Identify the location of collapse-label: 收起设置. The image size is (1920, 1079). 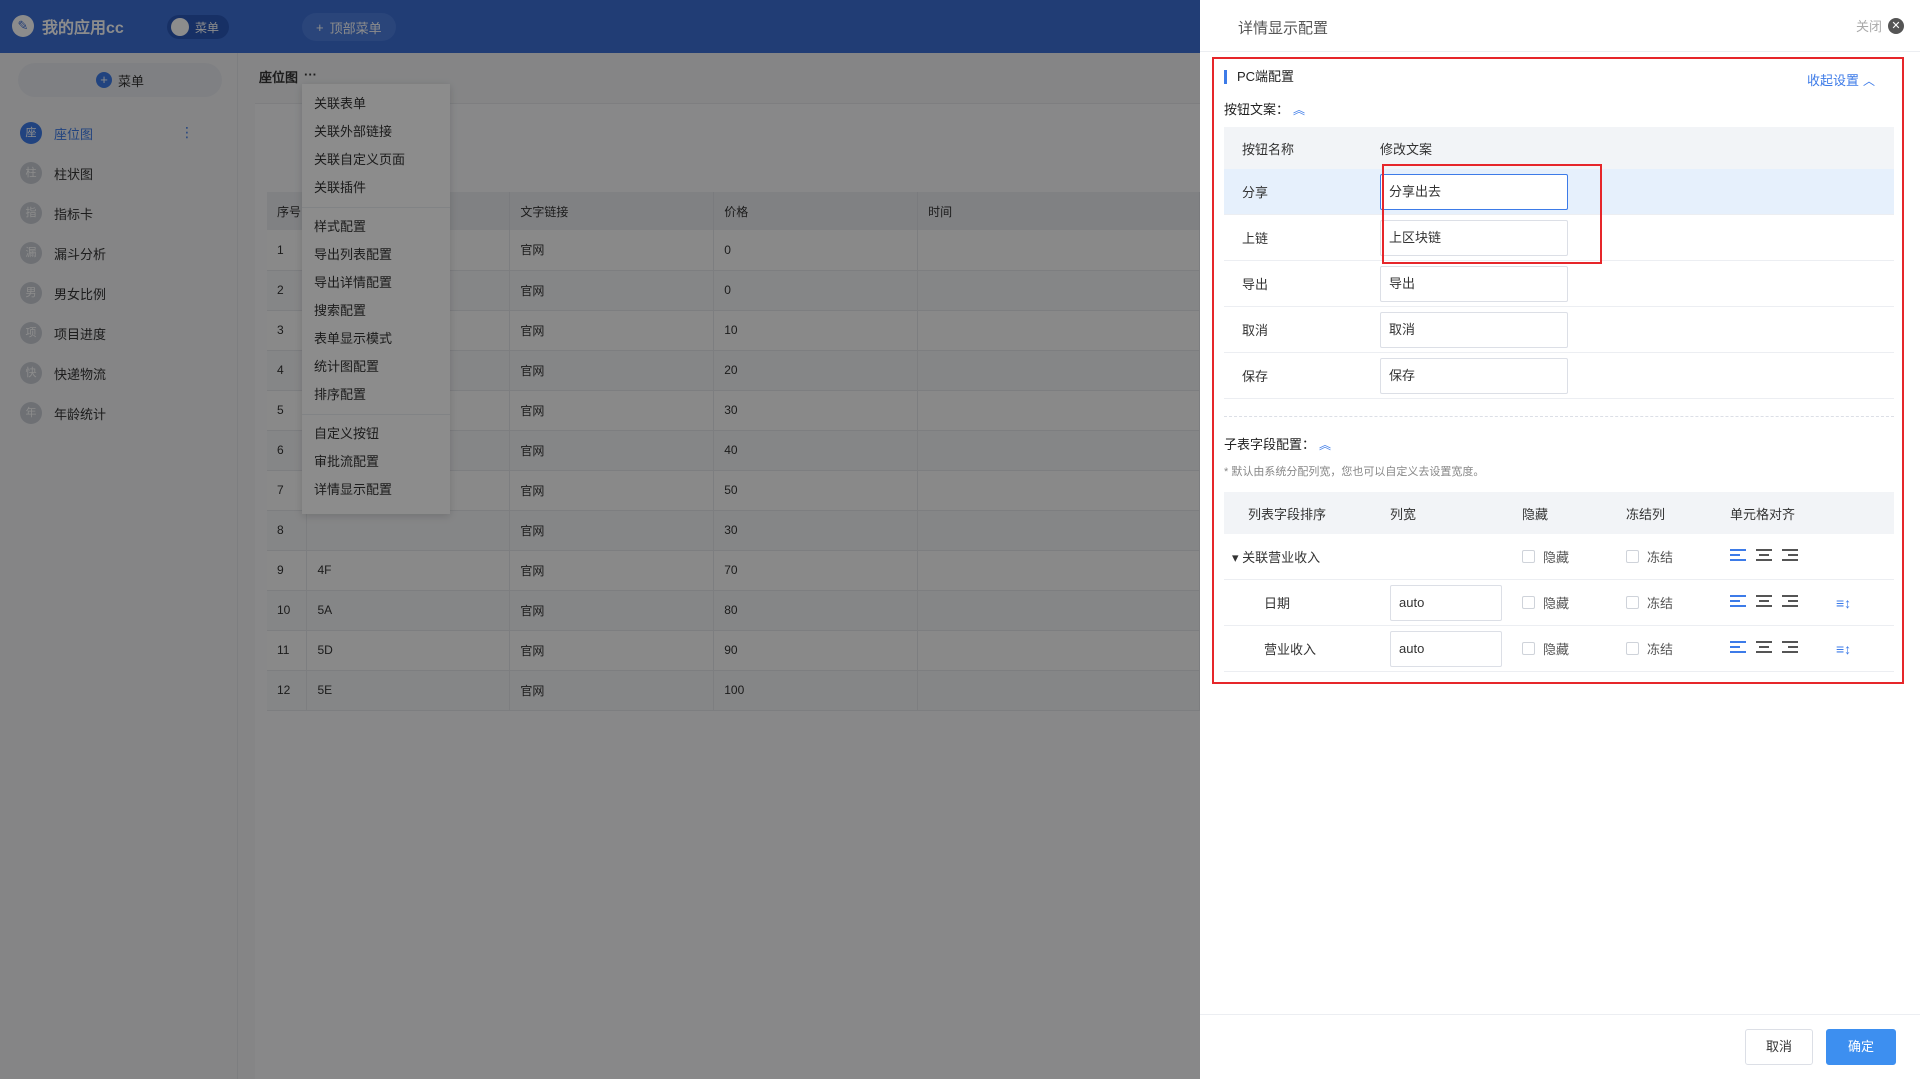
(1833, 80).